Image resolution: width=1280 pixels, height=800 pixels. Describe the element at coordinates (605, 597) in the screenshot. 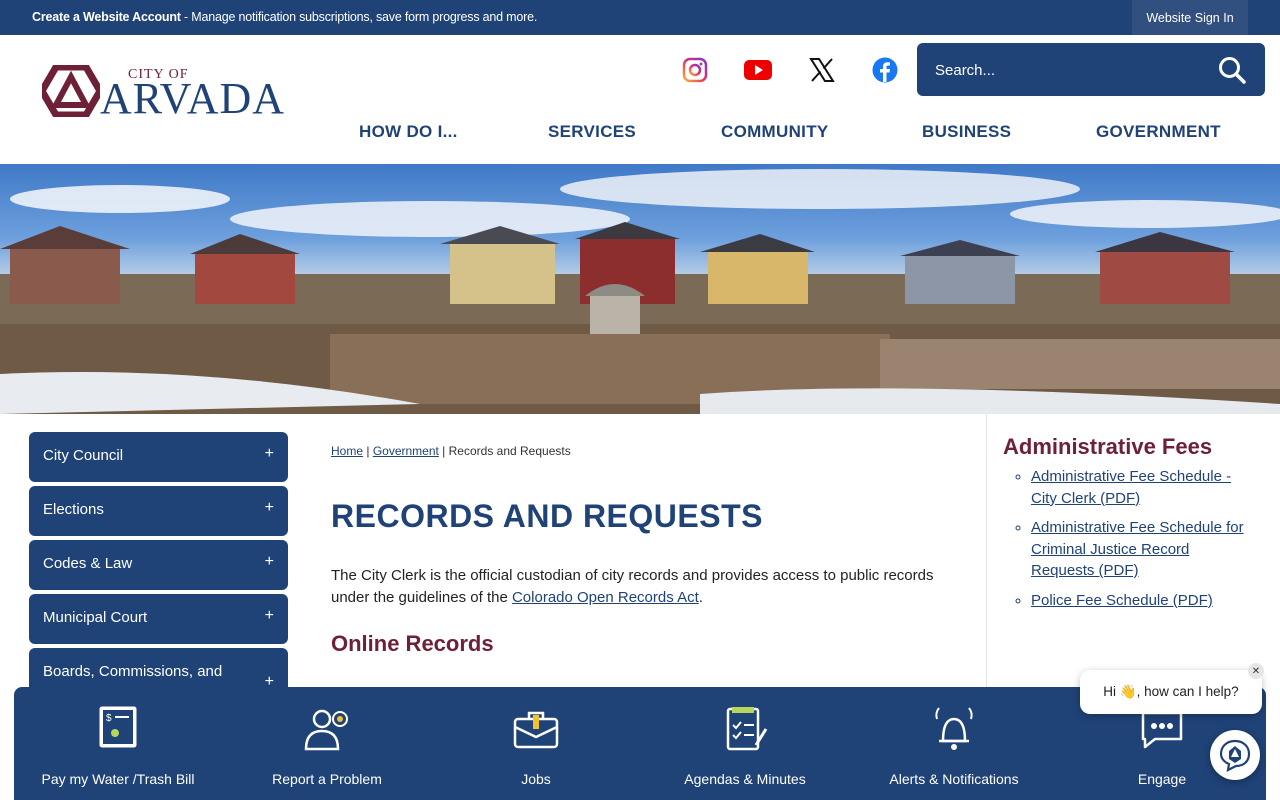

I see `cora-link: Colorado Open Records Act` at that location.